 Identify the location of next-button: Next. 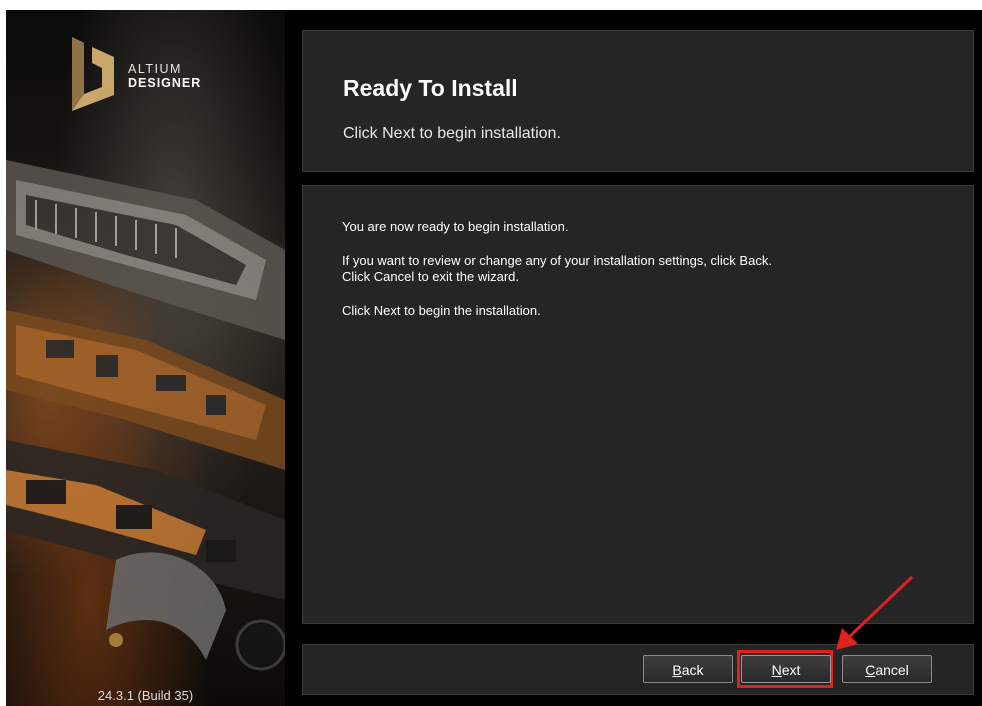
(786, 669).